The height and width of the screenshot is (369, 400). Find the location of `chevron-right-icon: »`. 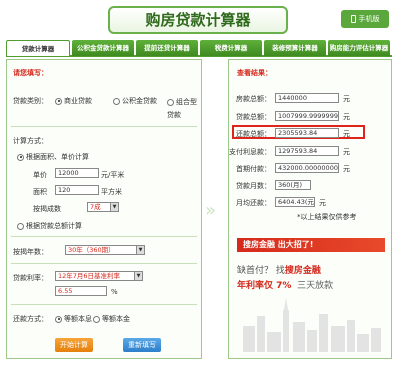

chevron-right-icon: » is located at coordinates (211, 210).